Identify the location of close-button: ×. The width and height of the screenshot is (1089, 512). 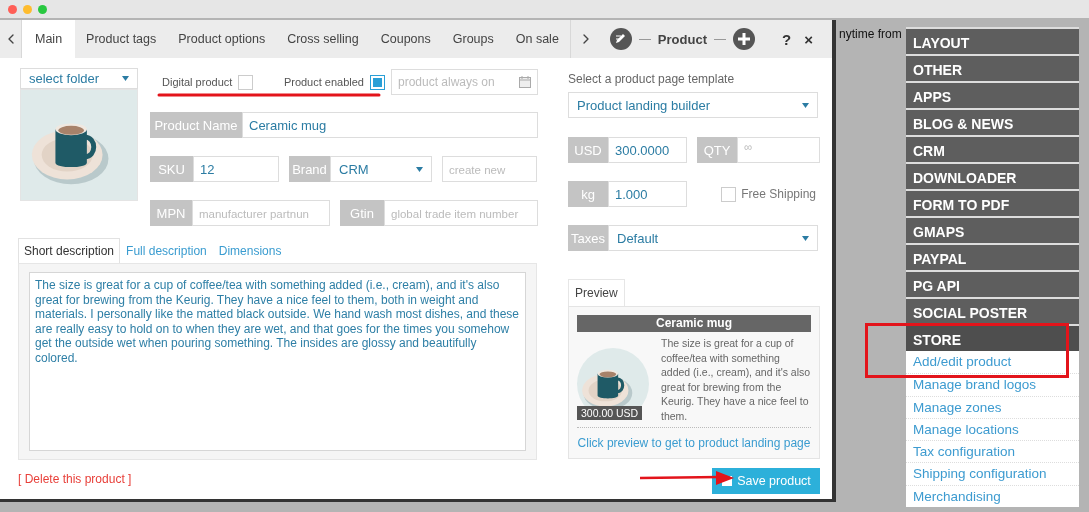
(808, 39).